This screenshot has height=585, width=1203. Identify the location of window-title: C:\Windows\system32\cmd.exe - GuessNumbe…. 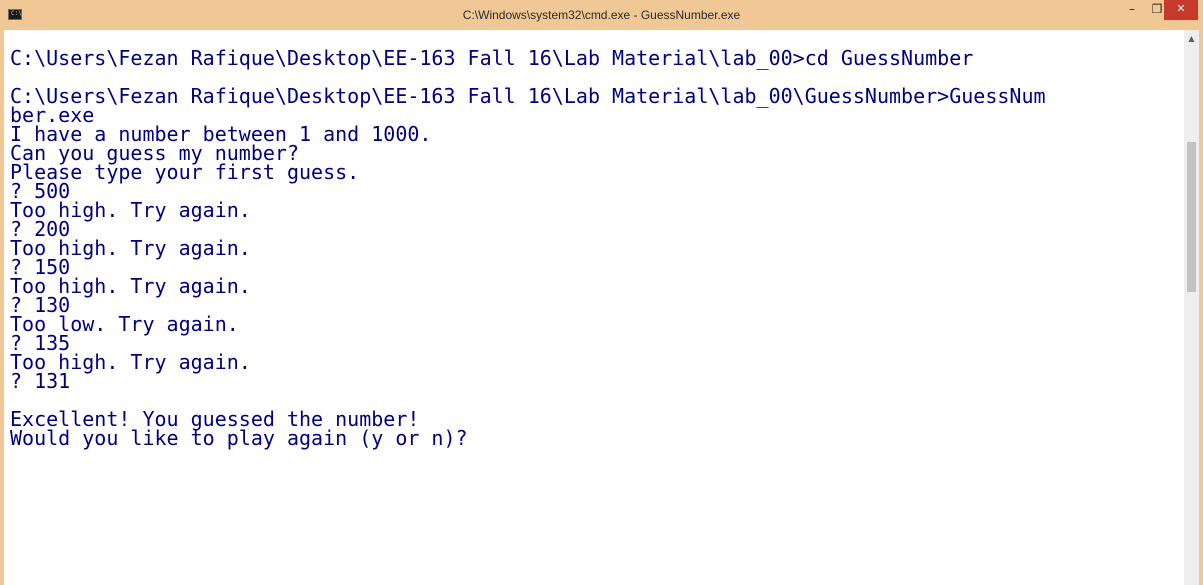
(601, 15).